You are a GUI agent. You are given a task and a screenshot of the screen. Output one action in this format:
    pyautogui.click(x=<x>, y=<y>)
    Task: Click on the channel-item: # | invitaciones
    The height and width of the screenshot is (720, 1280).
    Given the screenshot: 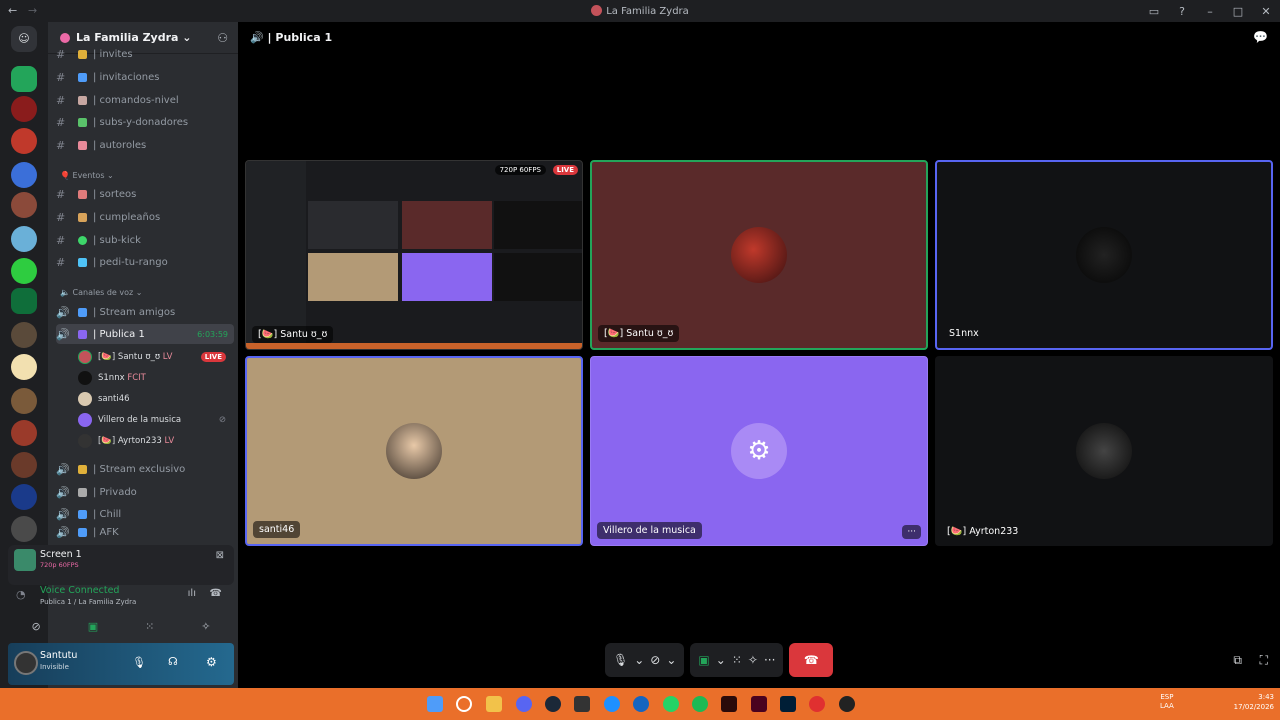 What is the action you would take?
    pyautogui.click(x=145, y=77)
    